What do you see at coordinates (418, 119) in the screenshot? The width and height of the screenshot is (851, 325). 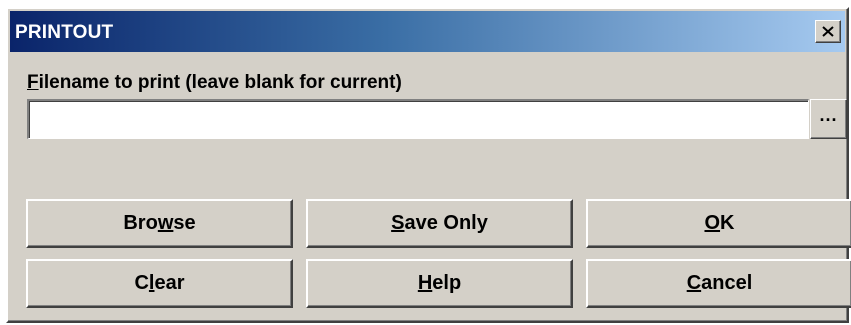 I see `filename-input` at bounding box center [418, 119].